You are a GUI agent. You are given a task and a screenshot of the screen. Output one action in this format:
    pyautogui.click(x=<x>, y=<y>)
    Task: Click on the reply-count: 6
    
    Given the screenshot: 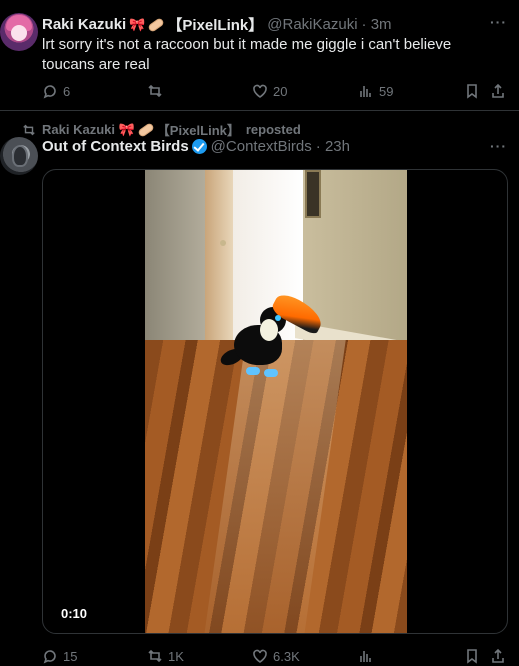 What is the action you would take?
    pyautogui.click(x=67, y=91)
    